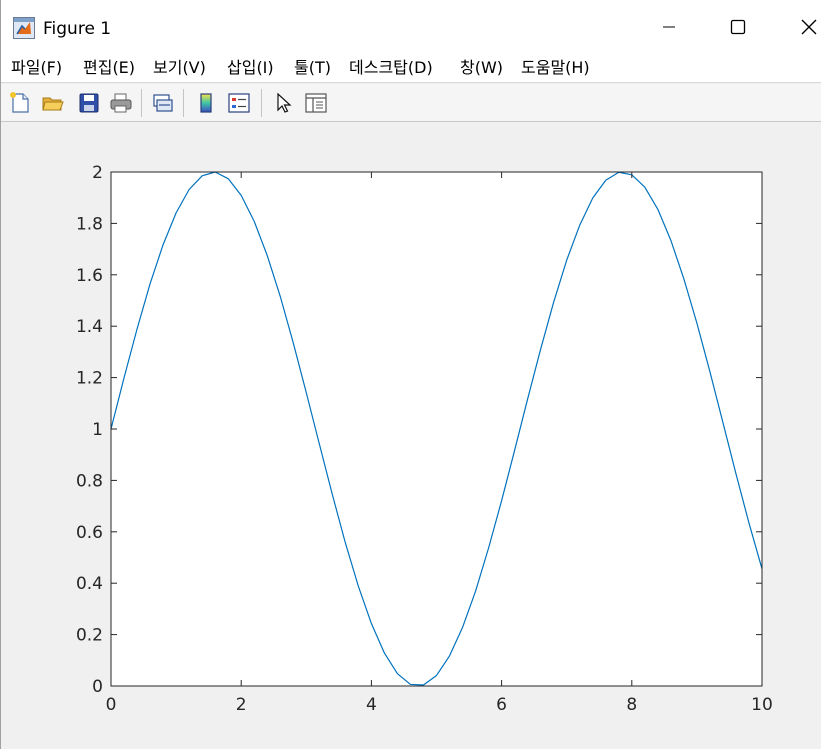  What do you see at coordinates (89, 584) in the screenshot?
I see `y-tick-label: 0.4` at bounding box center [89, 584].